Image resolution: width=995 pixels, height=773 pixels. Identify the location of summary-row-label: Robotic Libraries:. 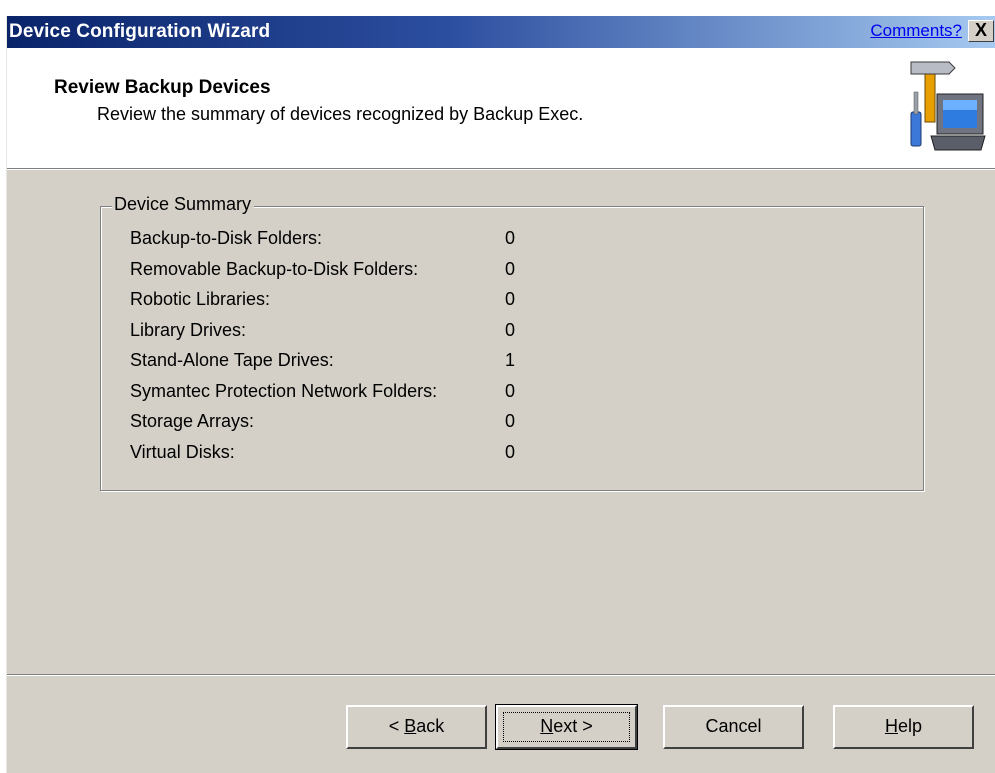
(200, 299).